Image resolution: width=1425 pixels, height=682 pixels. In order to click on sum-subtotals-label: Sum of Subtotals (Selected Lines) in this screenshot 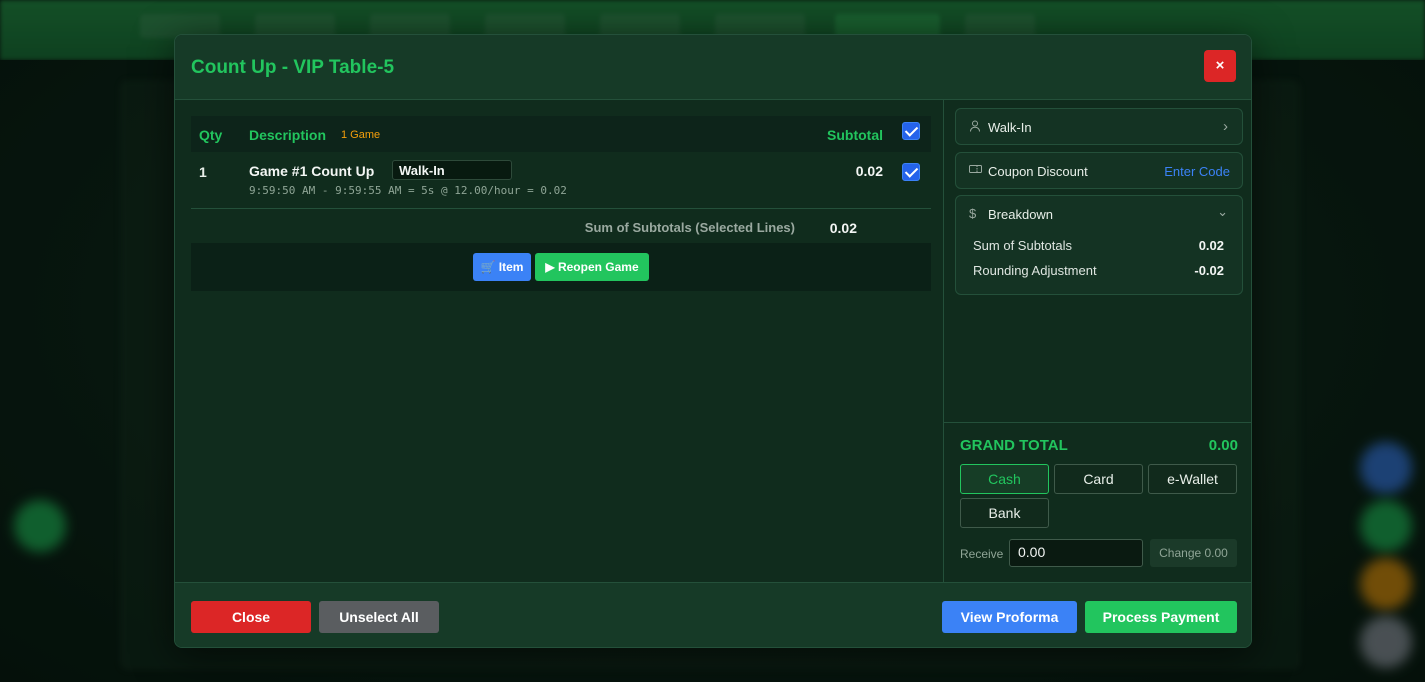, I will do `click(689, 227)`.